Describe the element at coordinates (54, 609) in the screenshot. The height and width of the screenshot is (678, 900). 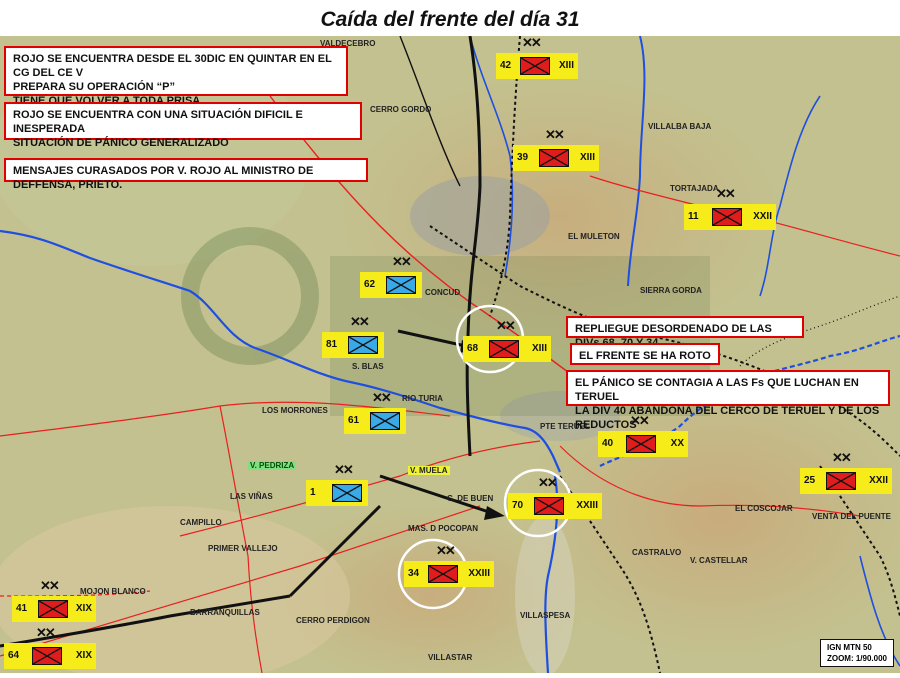
I see `enemy-division: 41 XIX` at that location.